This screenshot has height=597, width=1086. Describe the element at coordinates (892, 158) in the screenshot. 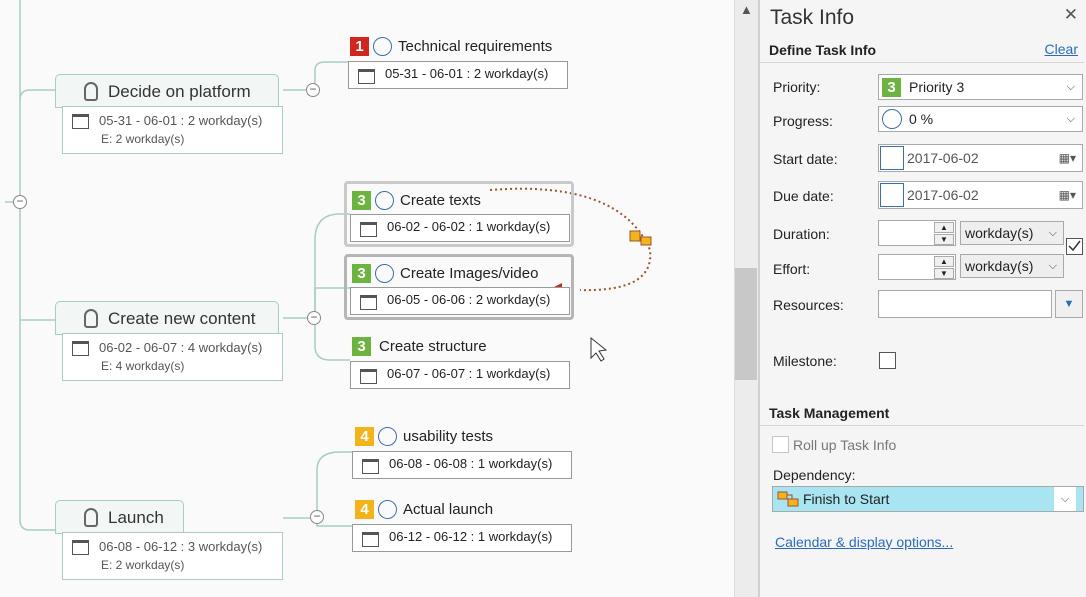

I see `start-date-checkbox` at that location.